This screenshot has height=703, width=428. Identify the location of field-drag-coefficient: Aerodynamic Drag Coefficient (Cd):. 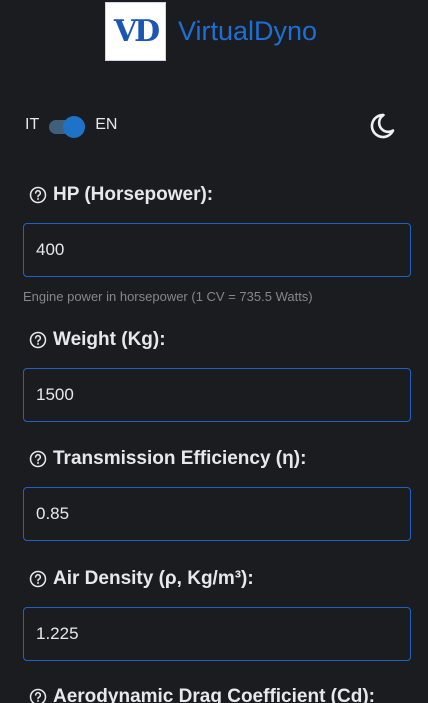
(217, 694).